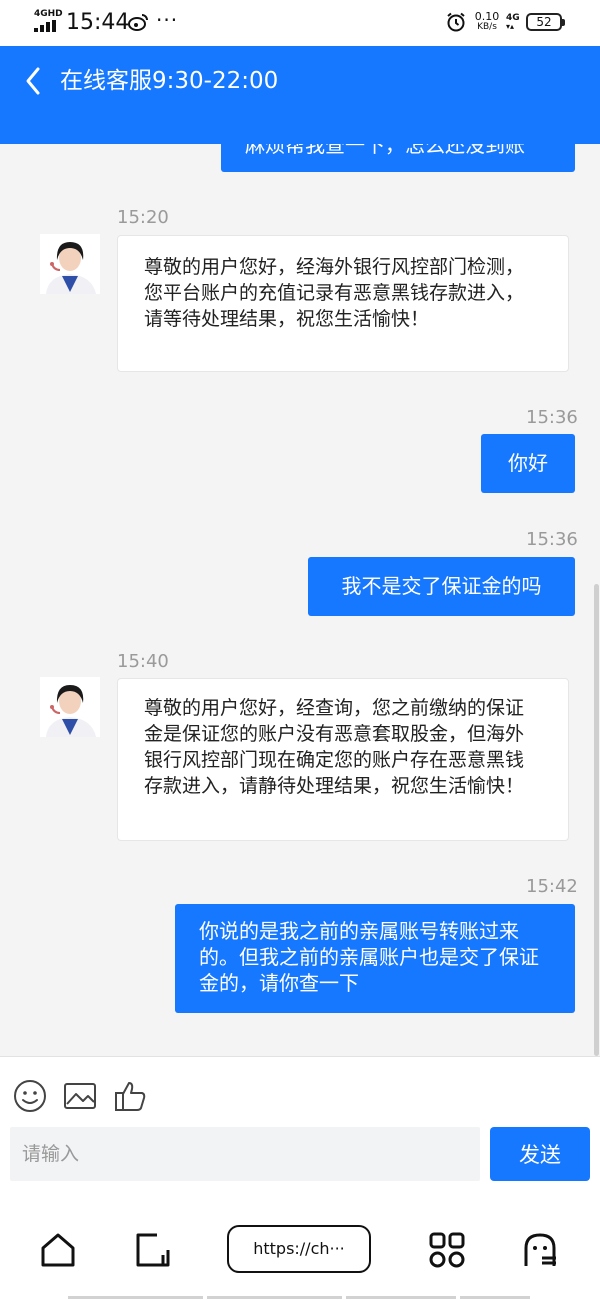  I want to click on weibo-icon, so click(138, 24).